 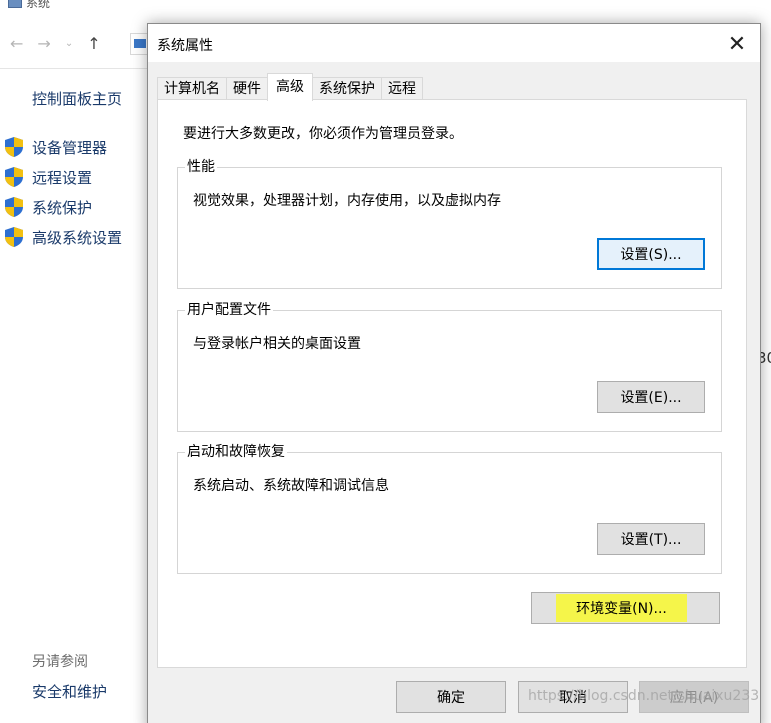 I want to click on navigation-bar: ← → ⌄ ↑, so click(x=55, y=43).